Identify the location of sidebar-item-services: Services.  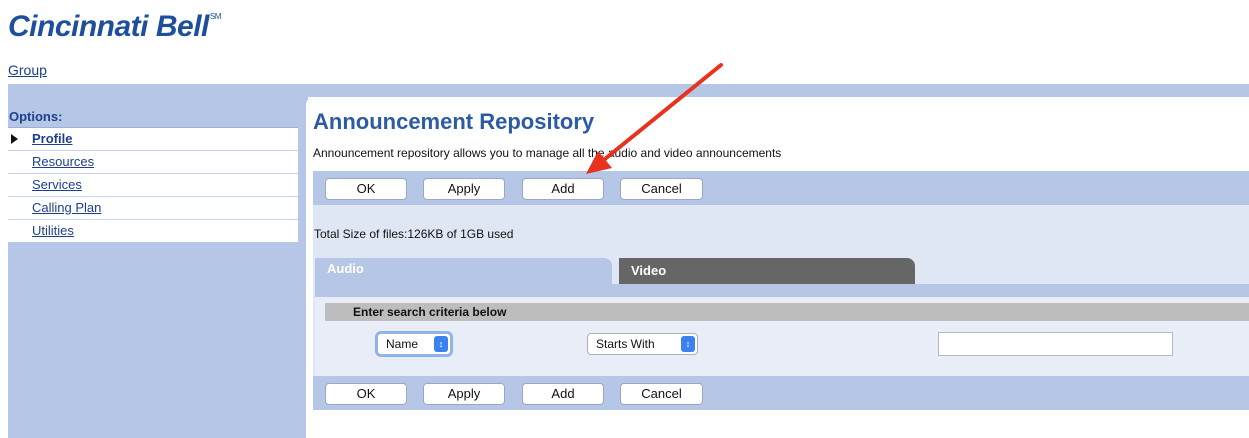
(153, 184).